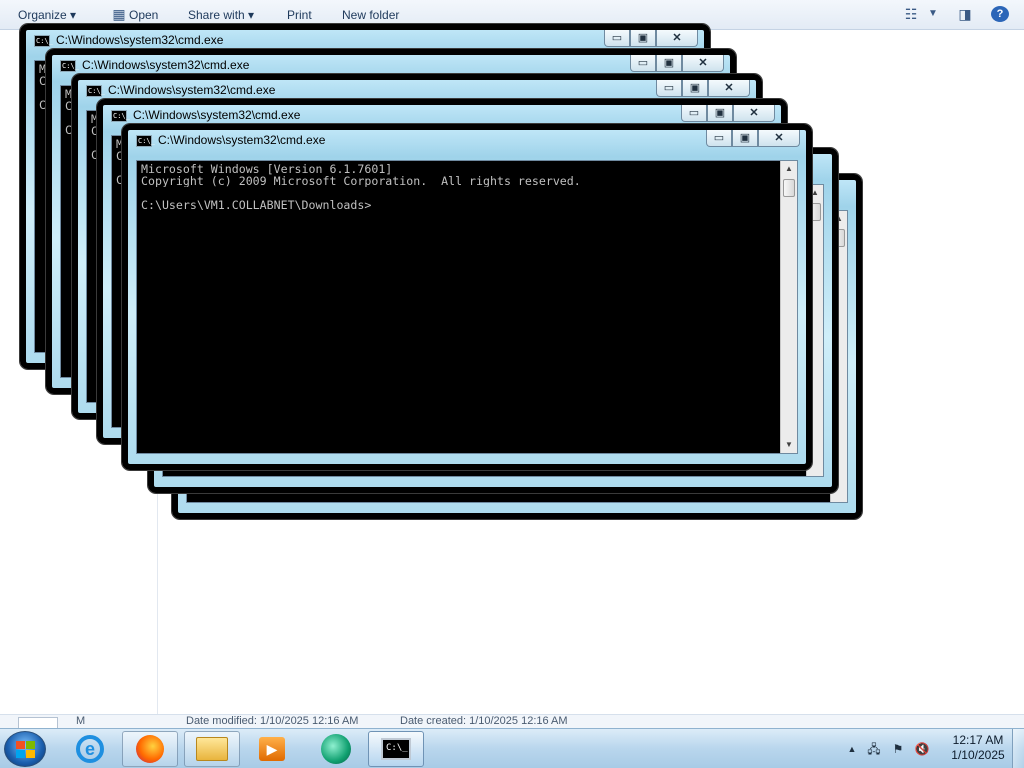 Image resolution: width=1024 pixels, height=768 pixels. What do you see at coordinates (978, 755) in the screenshot?
I see `clock-date: 1/10/2025` at bounding box center [978, 755].